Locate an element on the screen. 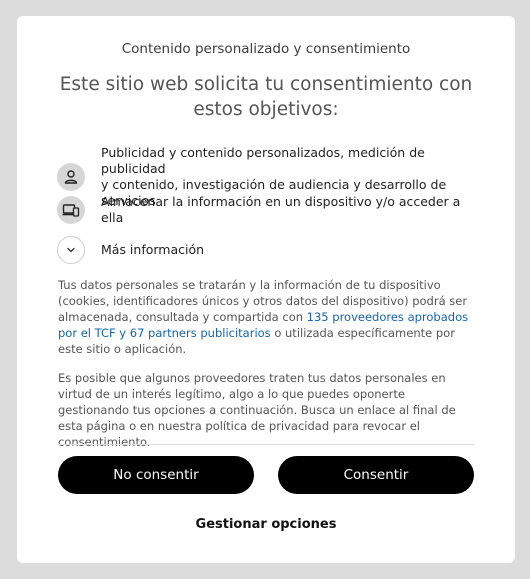 This screenshot has height=579, width=530. more-info-label: Más información is located at coordinates (152, 250).